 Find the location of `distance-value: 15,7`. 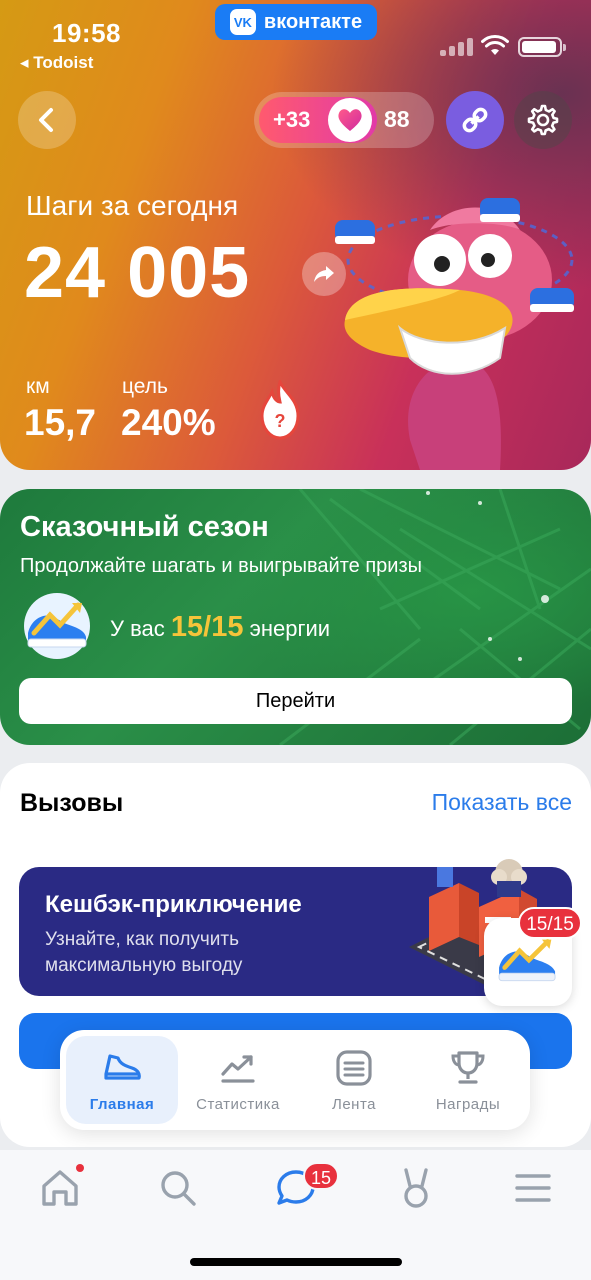

distance-value: 15,7 is located at coordinates (60, 422).